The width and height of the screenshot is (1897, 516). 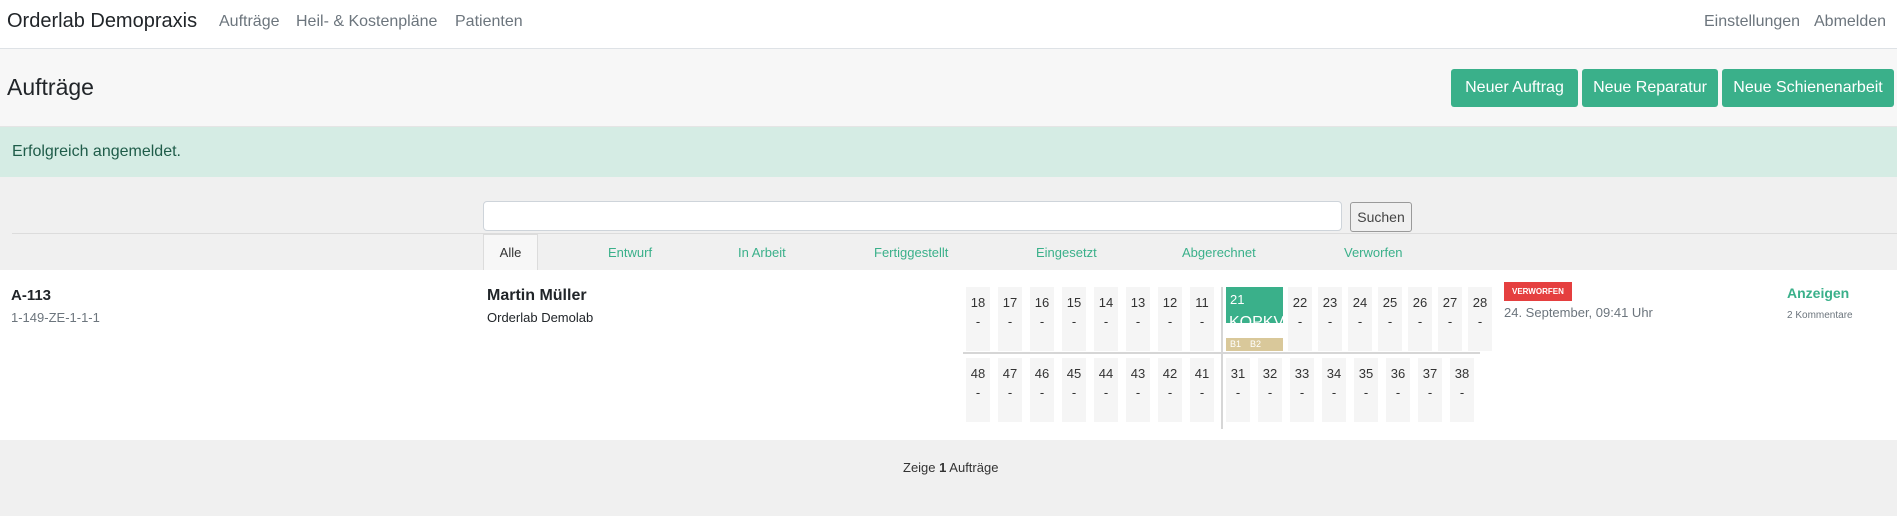 I want to click on tooth-tag: B1, so click(x=1236, y=344).